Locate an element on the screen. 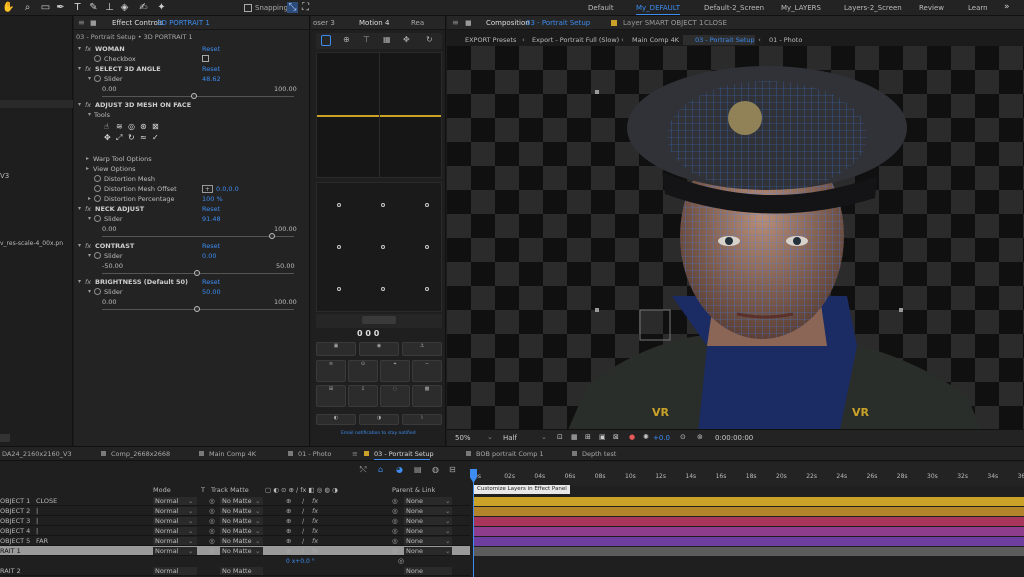 The height and width of the screenshot is (577, 1024). pinch-tool-icon: ⊠ is located at coordinates (155, 126).